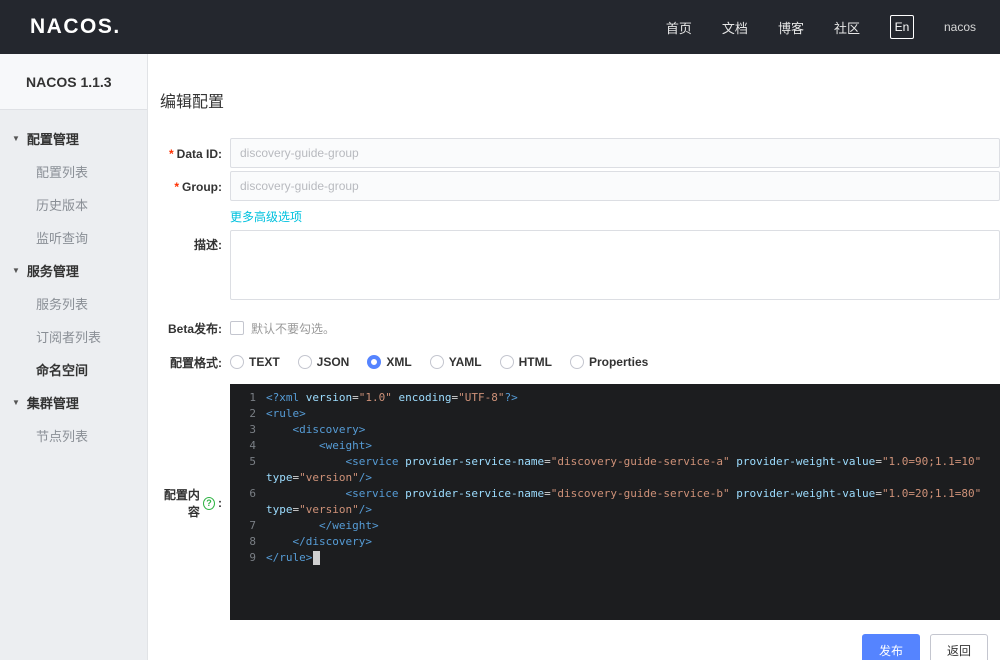  Describe the element at coordinates (633, 558) in the screenshot. I see `code-line-text: </rule>` at that location.